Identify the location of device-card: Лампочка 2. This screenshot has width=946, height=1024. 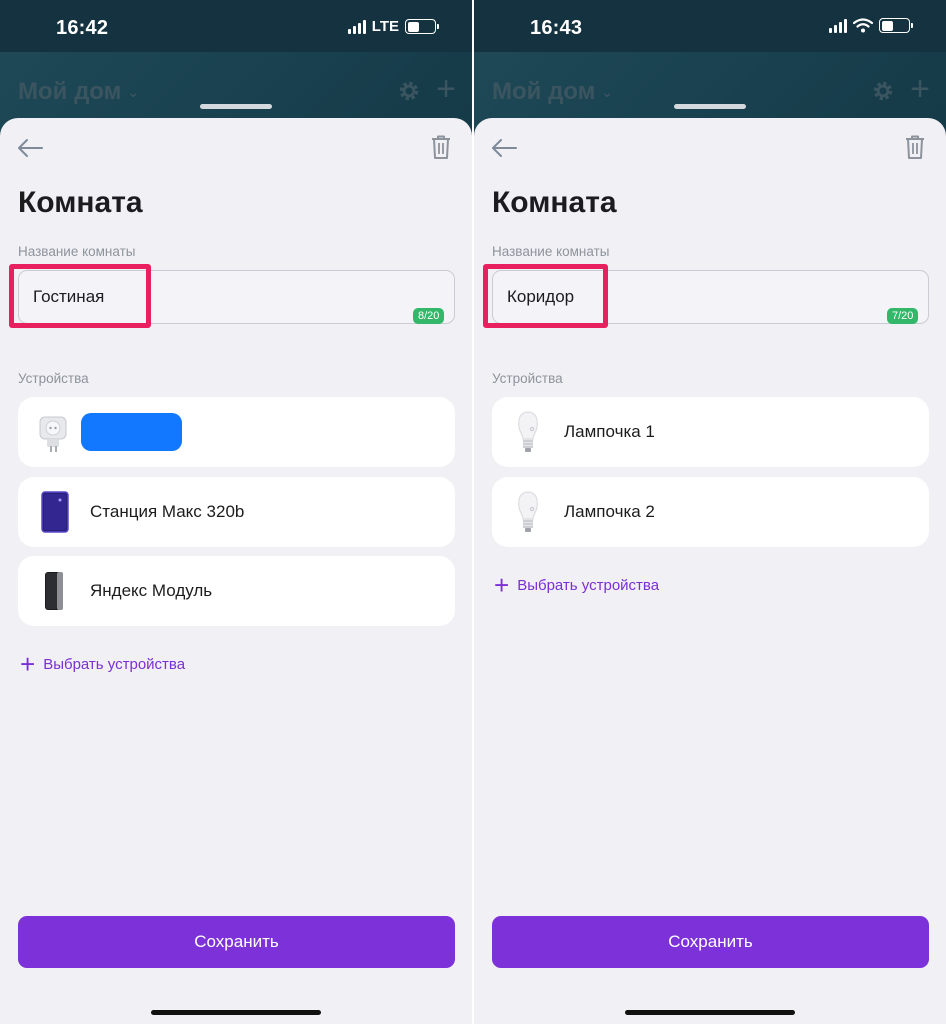
(710, 512).